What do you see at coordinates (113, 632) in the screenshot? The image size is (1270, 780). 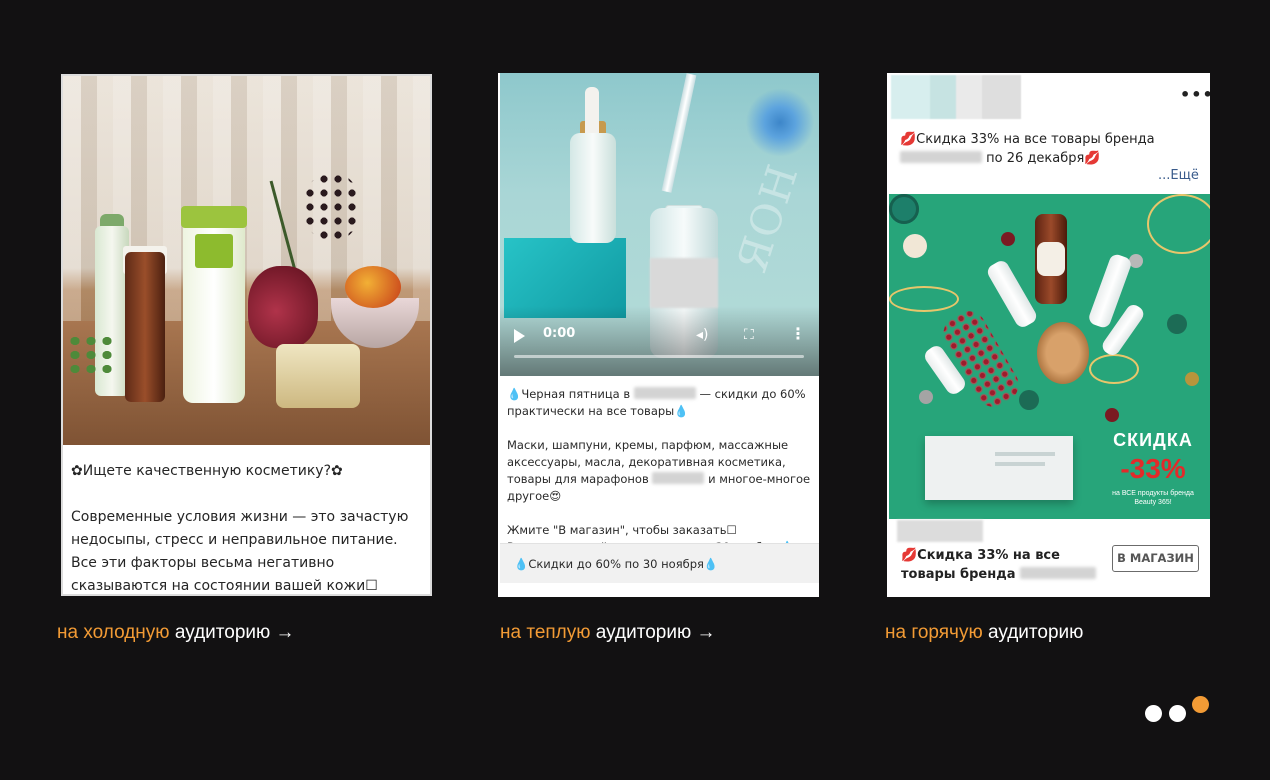 I see `caption-highlight: на холодную` at bounding box center [113, 632].